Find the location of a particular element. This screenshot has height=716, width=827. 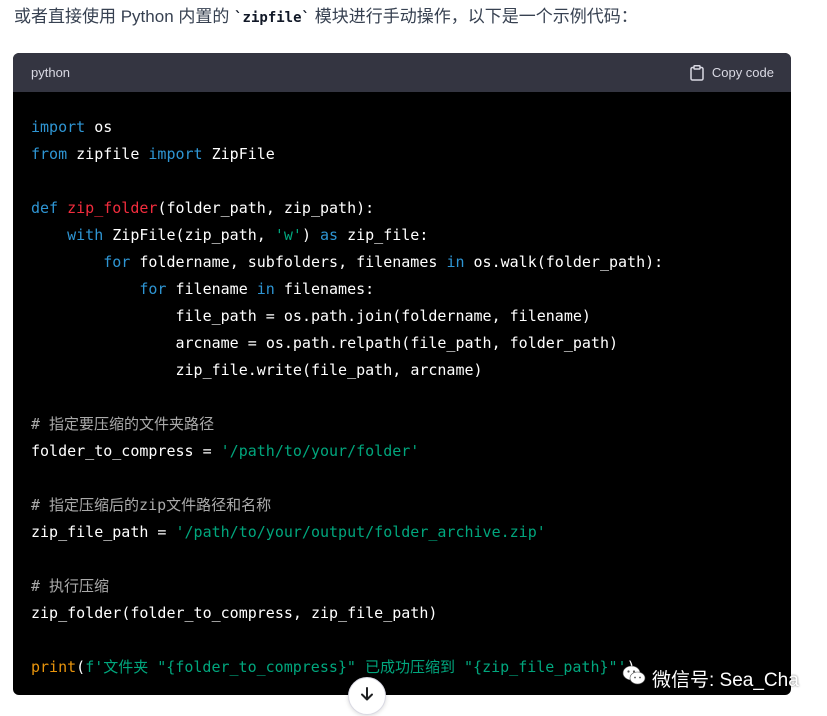

copy-code-button: Copy code is located at coordinates (732, 72).